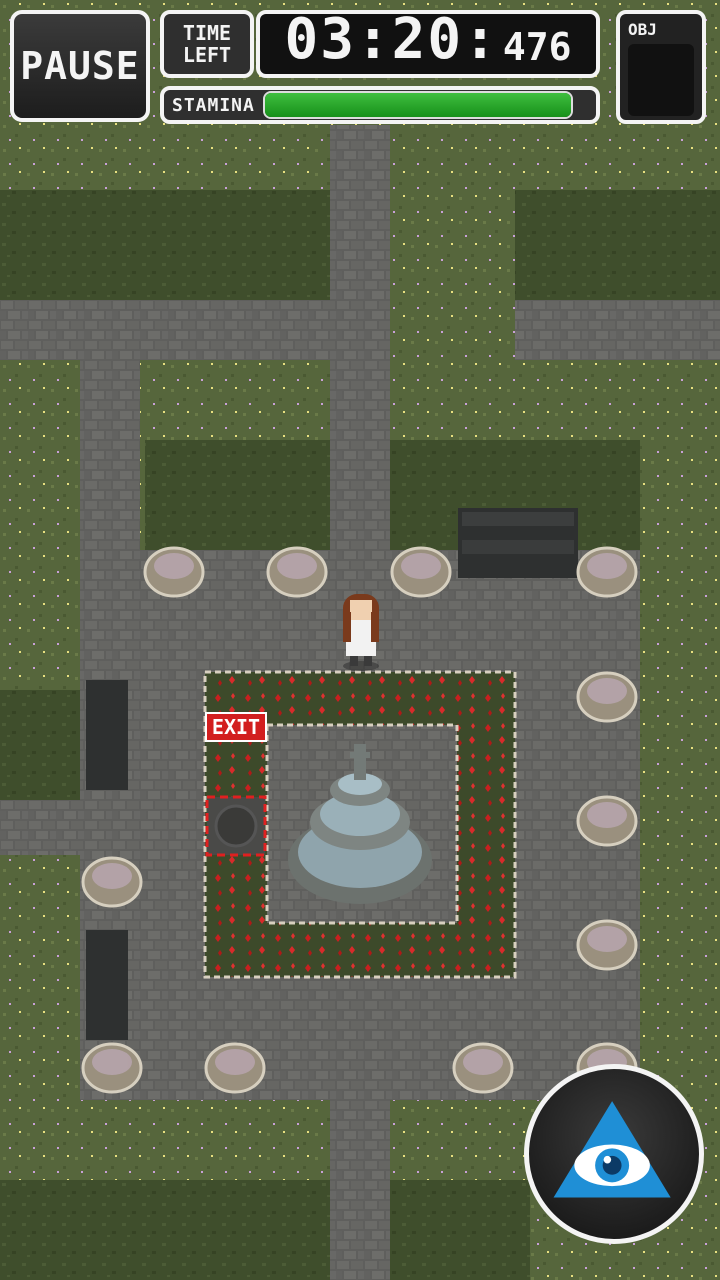  I want to click on stamina-bar-fill, so click(417, 105).